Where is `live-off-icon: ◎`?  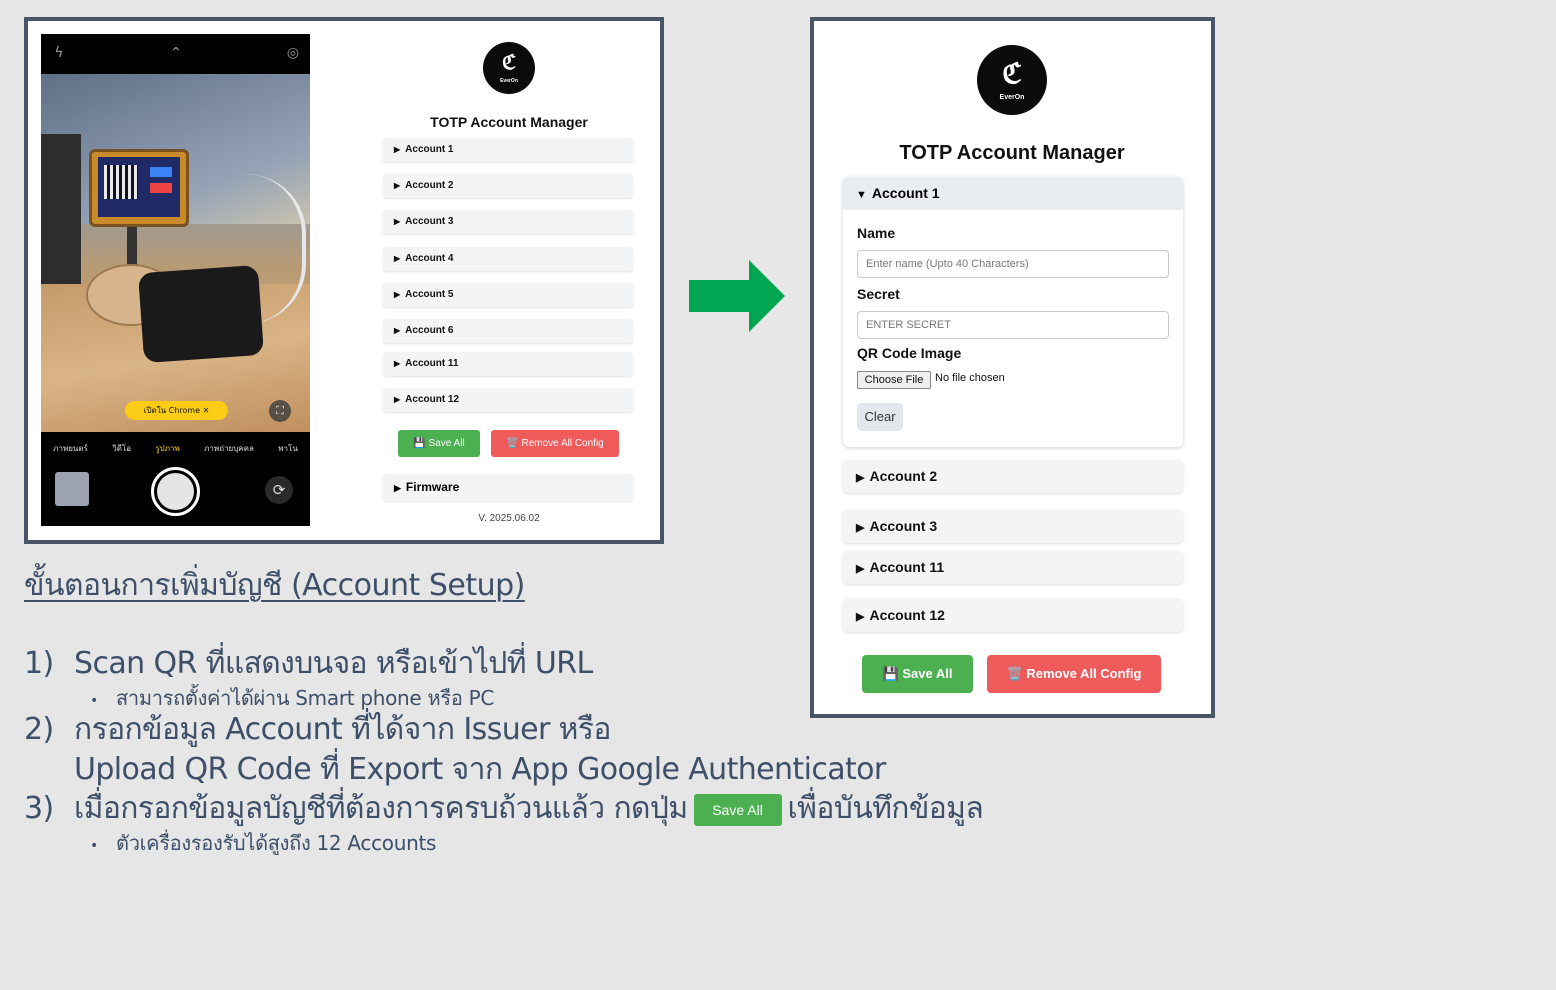
live-off-icon: ◎ is located at coordinates (293, 53).